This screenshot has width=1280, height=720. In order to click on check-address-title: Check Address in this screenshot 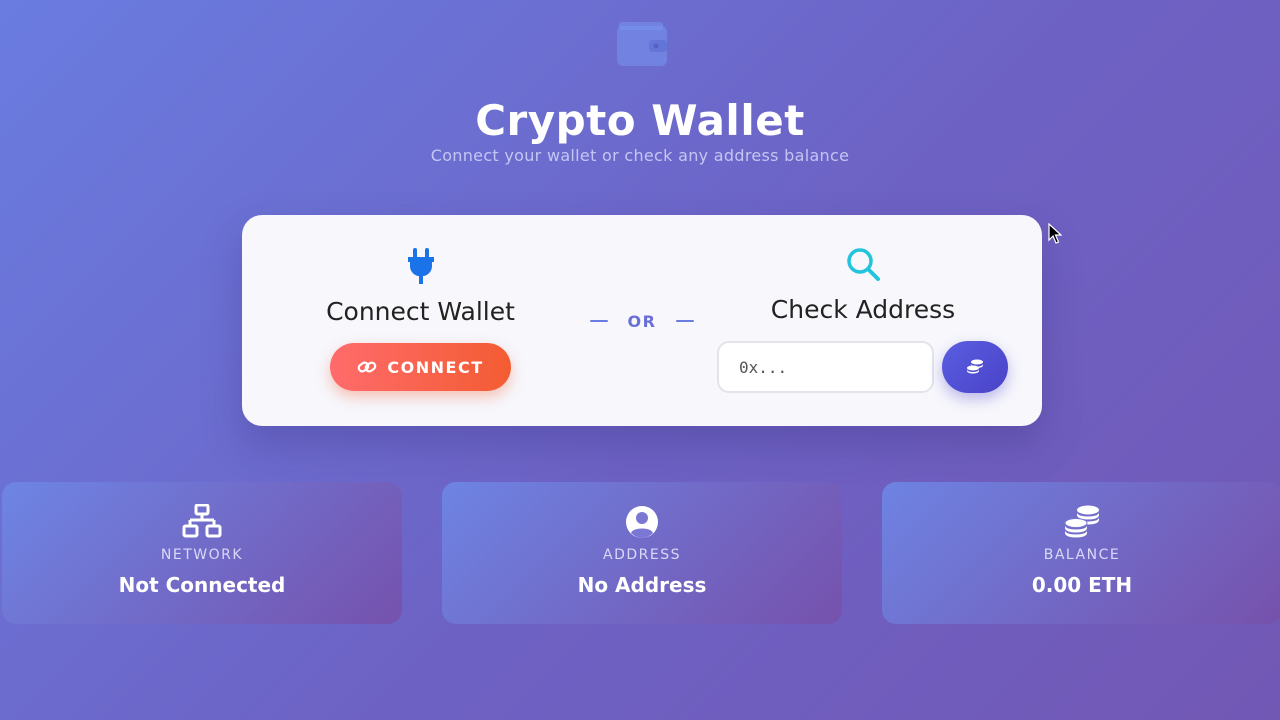, I will do `click(863, 309)`.